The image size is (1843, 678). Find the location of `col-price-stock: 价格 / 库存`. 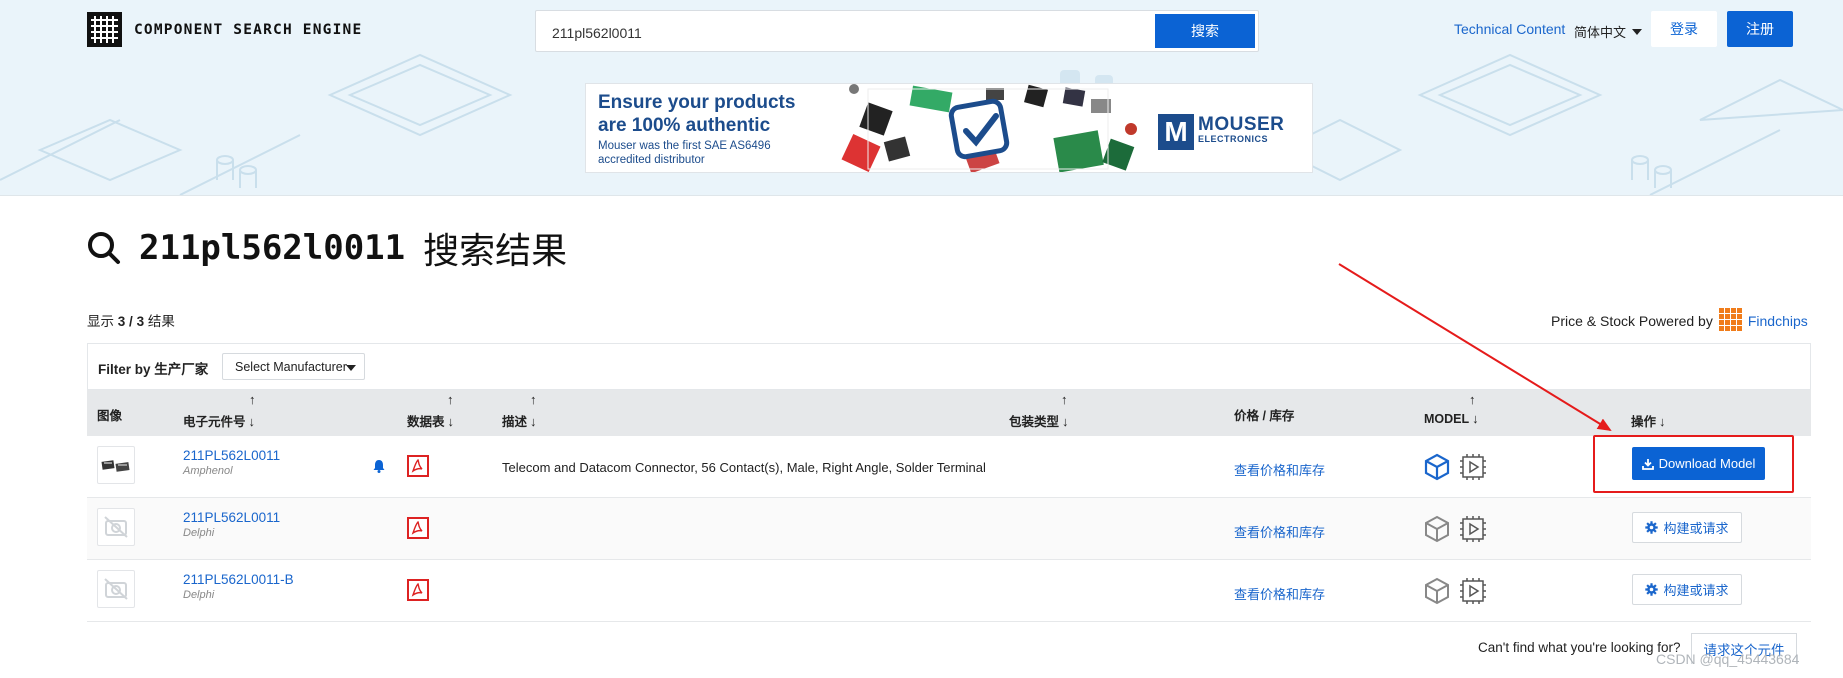

col-price-stock: 价格 / 库存 is located at coordinates (1264, 416).